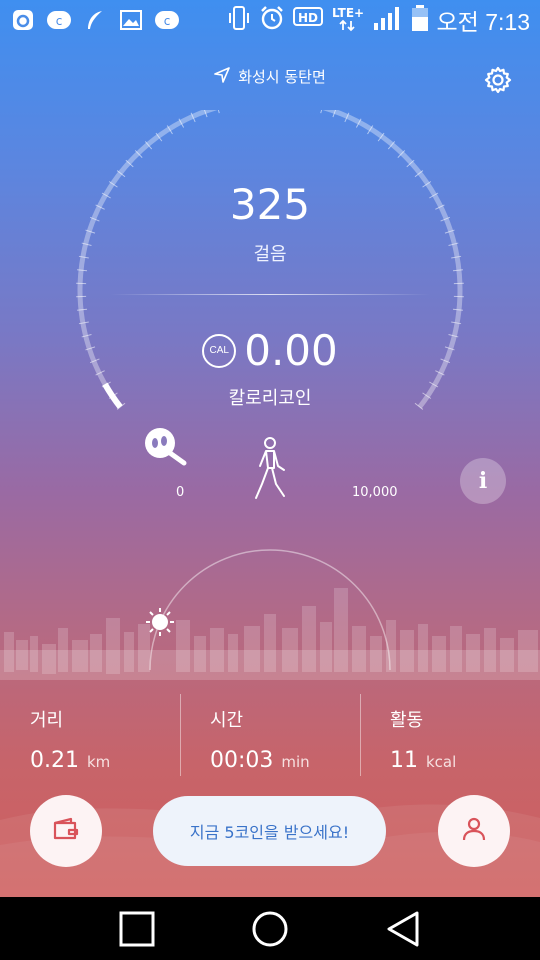 This screenshot has width=540, height=960. I want to click on step-count-label: 걸음, so click(270, 254).